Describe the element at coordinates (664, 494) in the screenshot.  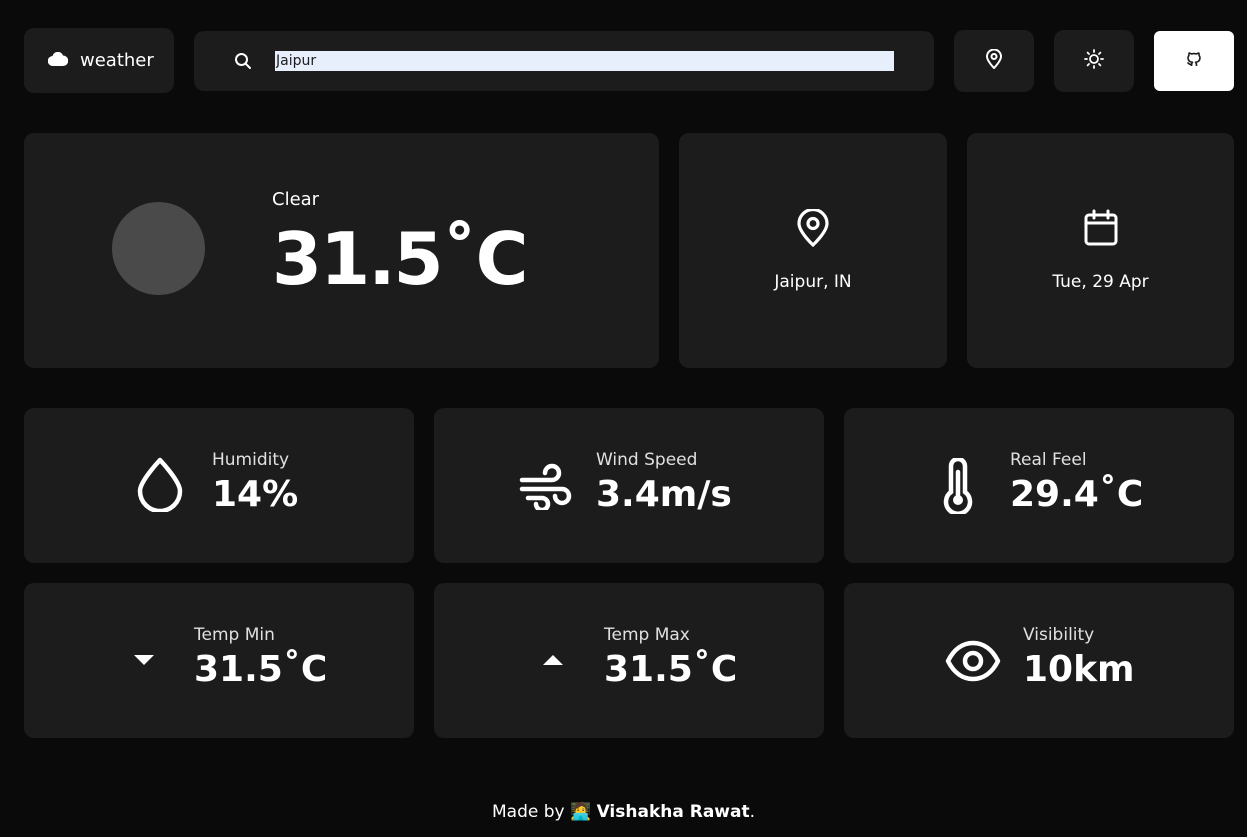
I see `wind-speed-value: 3.4m/s` at that location.